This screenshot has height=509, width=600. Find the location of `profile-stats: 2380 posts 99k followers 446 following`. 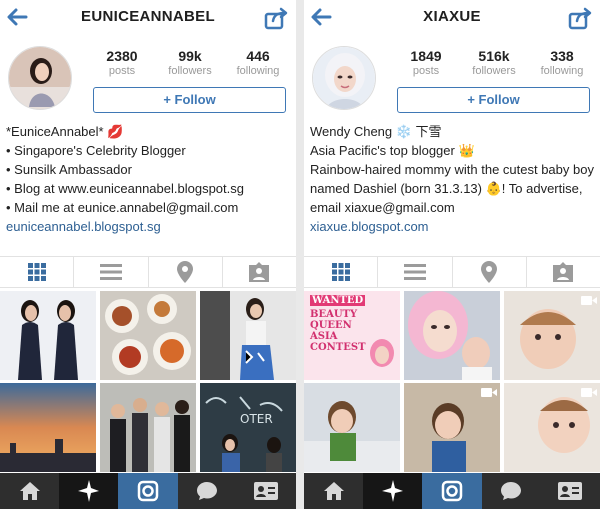

profile-stats: 2380 posts 99k followers 446 following is located at coordinates (190, 62).